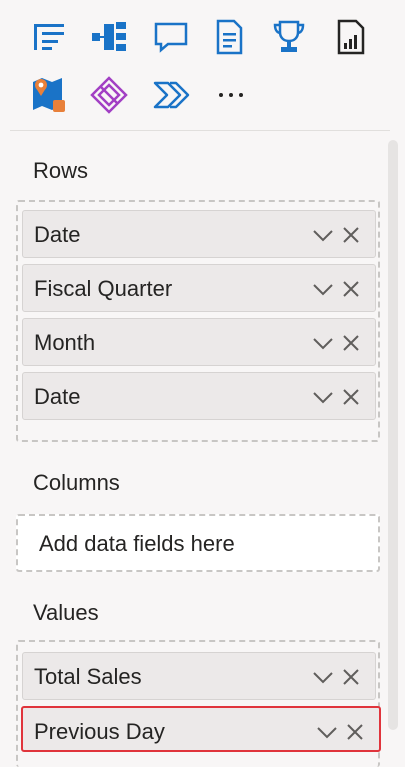 The height and width of the screenshot is (767, 405). Describe the element at coordinates (109, 95) in the screenshot. I see `power-apps-icon` at that location.